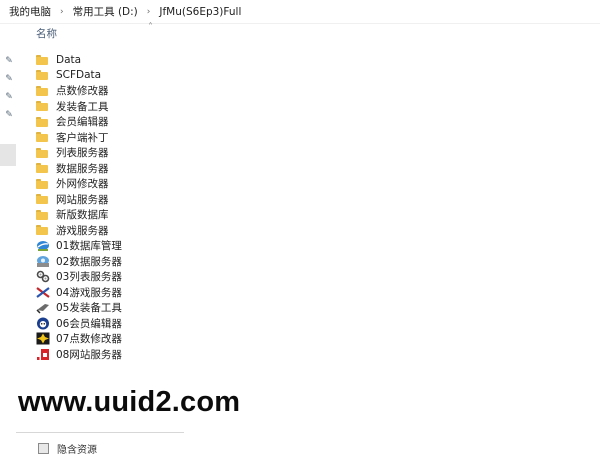 Image resolution: width=600 pixels, height=456 pixels. I want to click on breadcrumb: 我的电脑 › 常用工具 (D:) › JfMu(S6Ep3)Full, so click(300, 12).